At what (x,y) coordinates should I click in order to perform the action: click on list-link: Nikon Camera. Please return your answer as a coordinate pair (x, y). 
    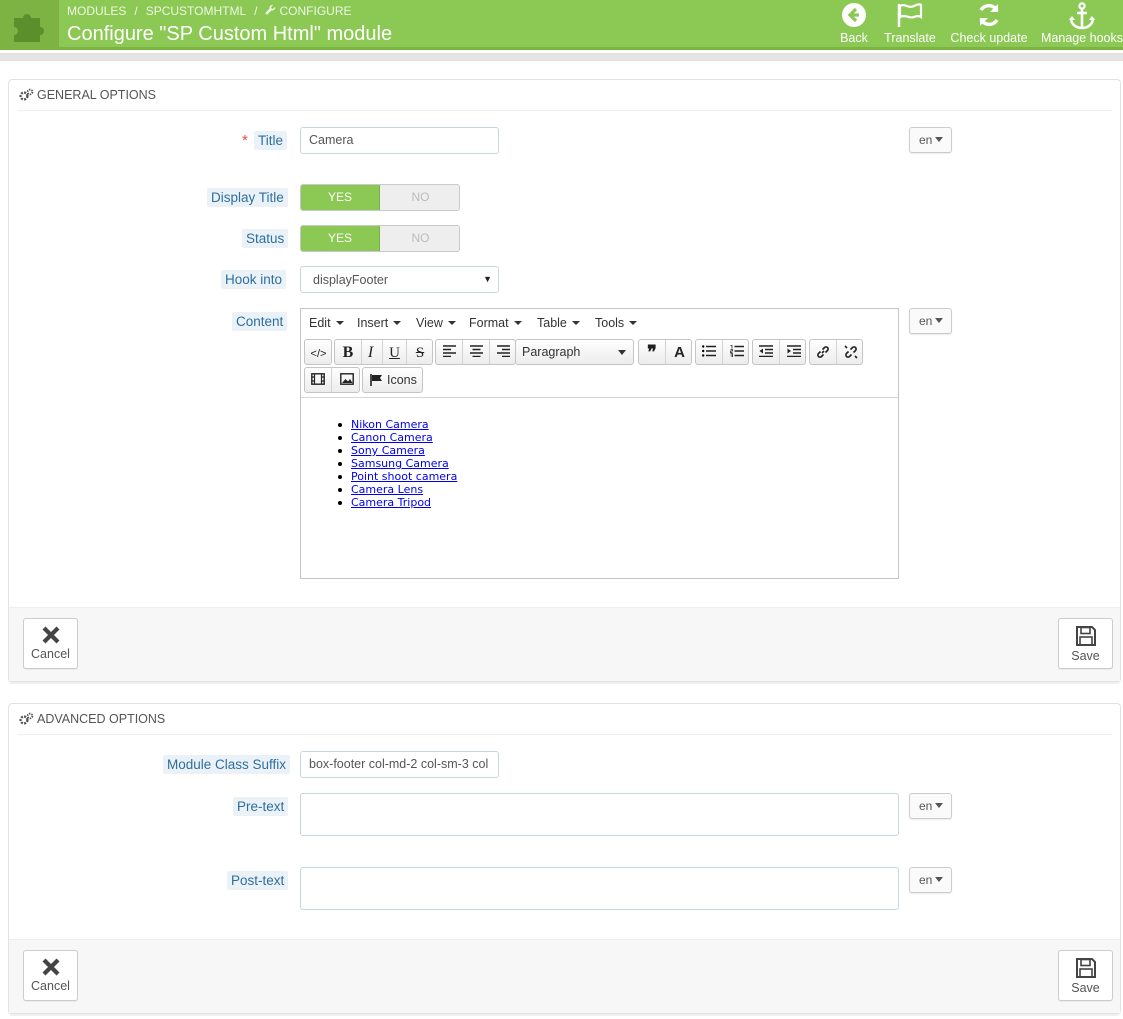
    Looking at the image, I should click on (390, 424).